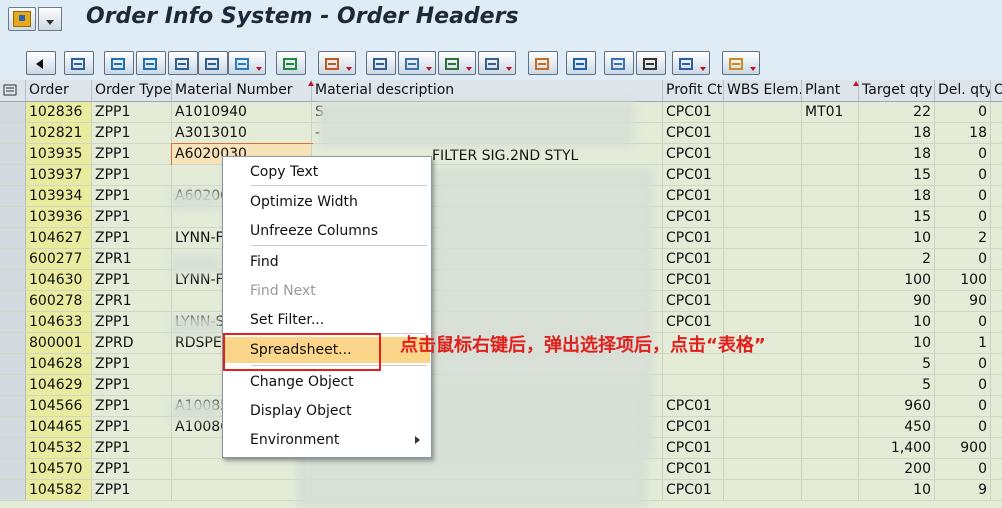  I want to click on cell-order: 103934, so click(59, 196).